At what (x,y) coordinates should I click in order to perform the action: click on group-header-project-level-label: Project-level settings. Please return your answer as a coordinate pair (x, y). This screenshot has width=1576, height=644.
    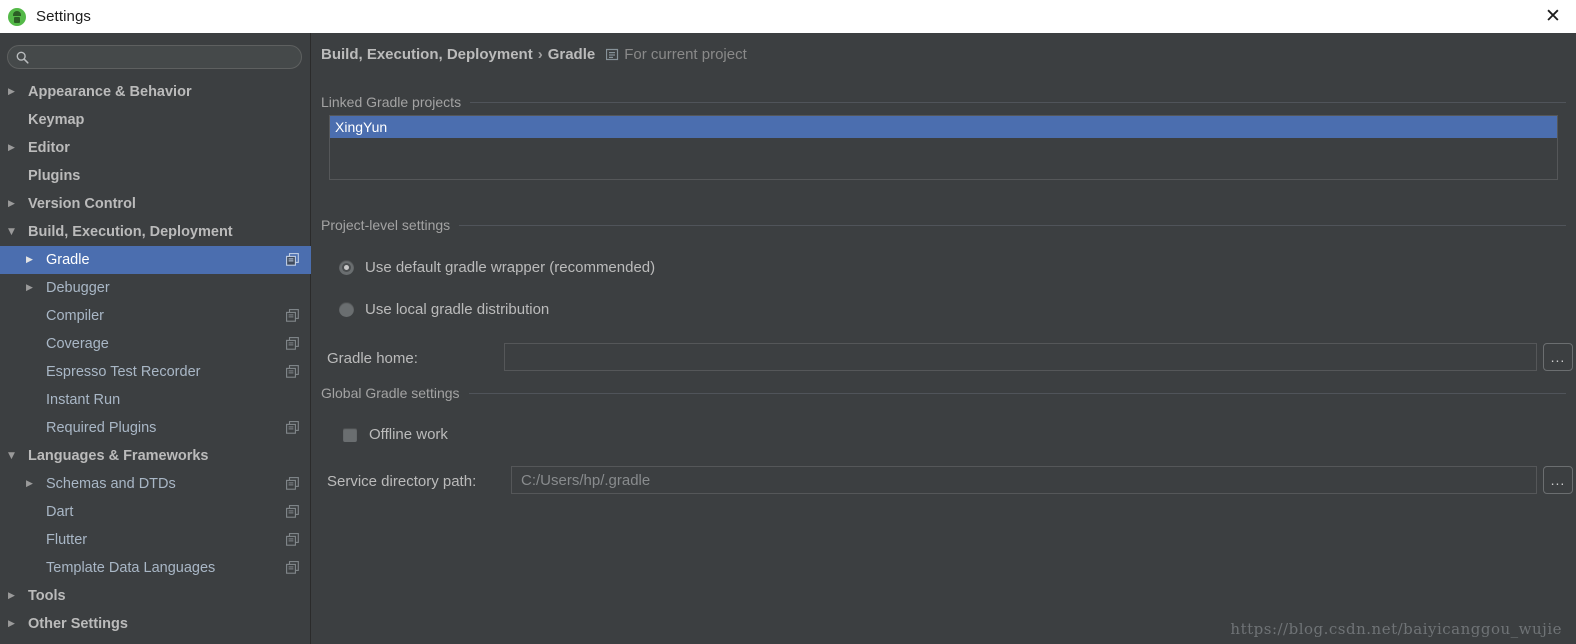
    Looking at the image, I should click on (386, 225).